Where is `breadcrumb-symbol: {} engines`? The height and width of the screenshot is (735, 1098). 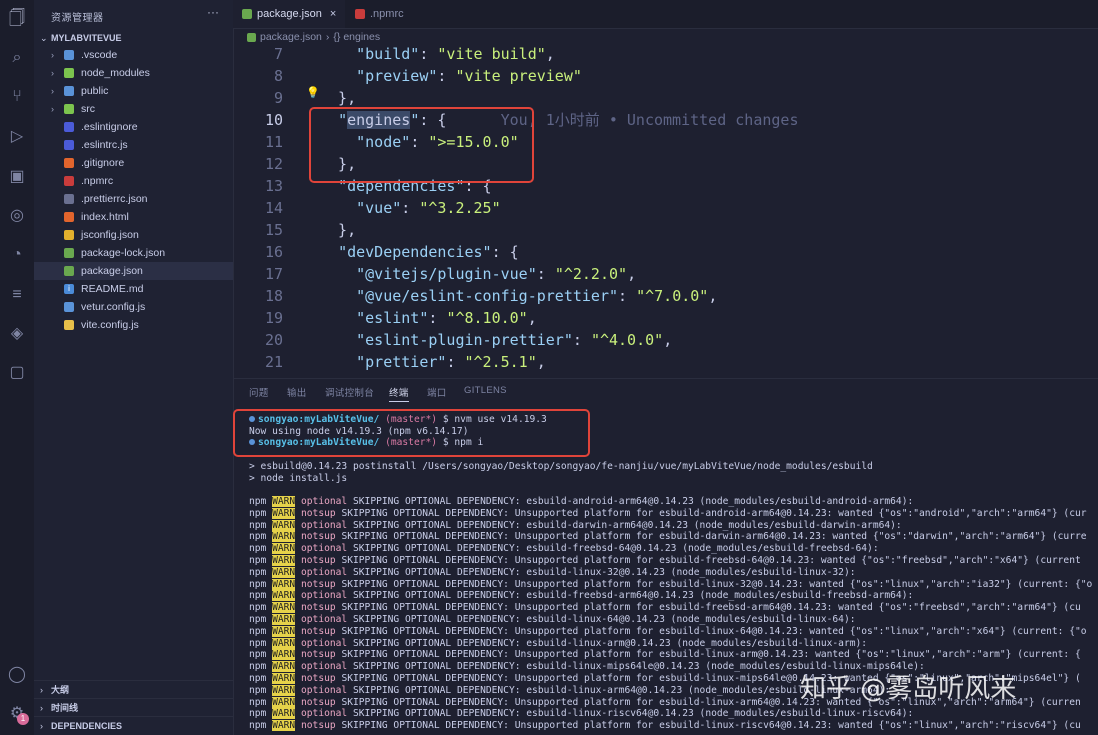
breadcrumb-symbol: {} engines is located at coordinates (356, 37).